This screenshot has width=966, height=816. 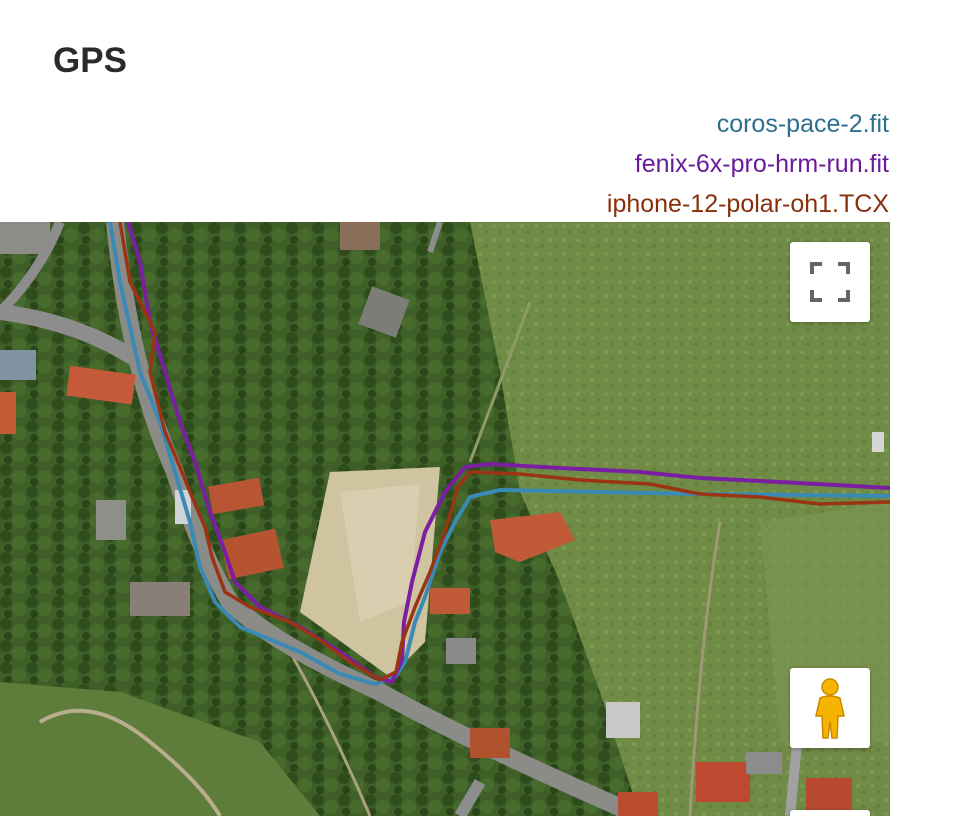 I want to click on fullscreen-icon, so click(x=830, y=282).